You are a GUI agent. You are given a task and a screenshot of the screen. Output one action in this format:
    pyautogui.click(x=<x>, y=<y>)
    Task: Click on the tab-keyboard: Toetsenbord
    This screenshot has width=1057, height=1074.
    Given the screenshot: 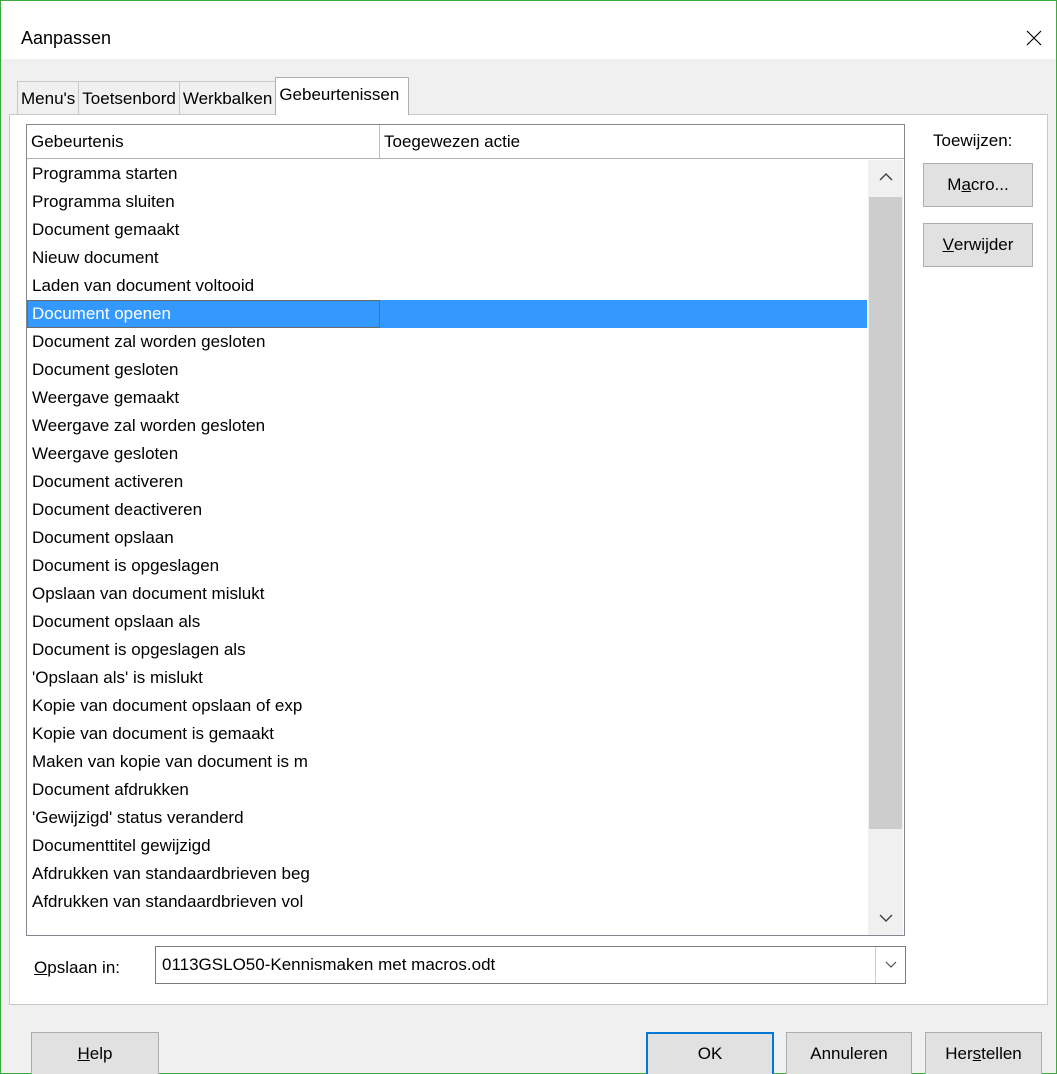 What is the action you would take?
    pyautogui.click(x=129, y=98)
    